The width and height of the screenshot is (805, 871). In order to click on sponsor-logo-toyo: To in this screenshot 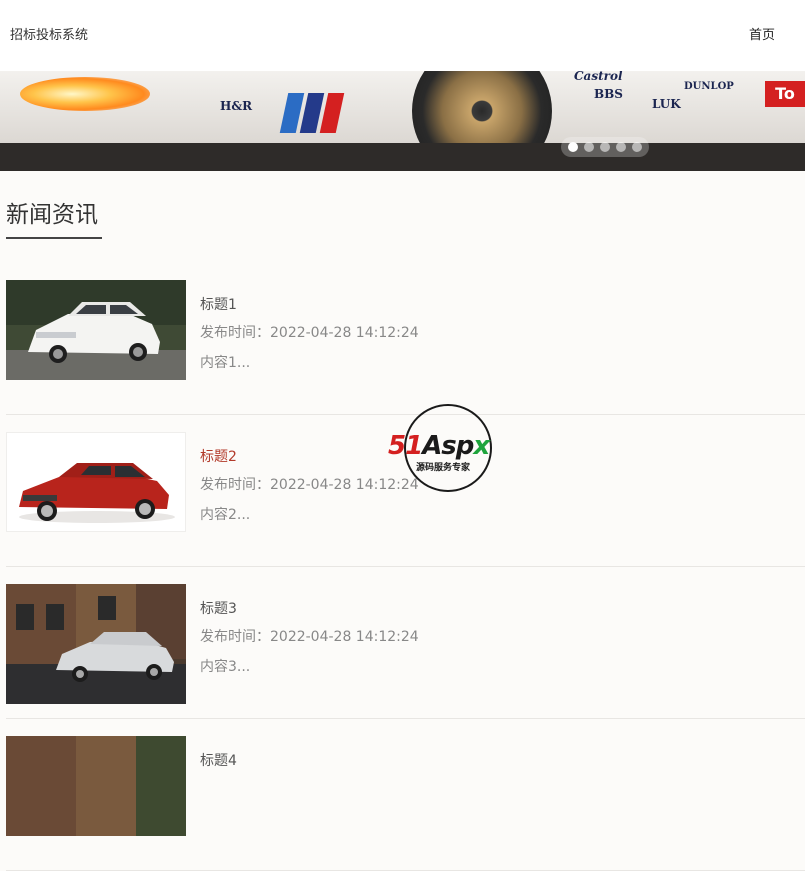, I will do `click(785, 94)`.